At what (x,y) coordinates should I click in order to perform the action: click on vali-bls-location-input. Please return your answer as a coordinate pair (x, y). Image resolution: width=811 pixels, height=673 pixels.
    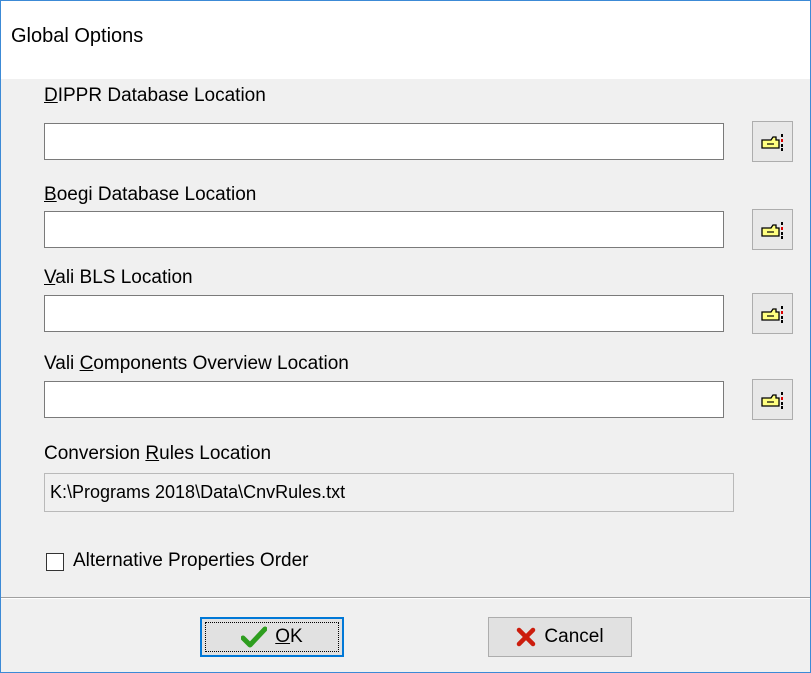
    Looking at the image, I should click on (384, 313).